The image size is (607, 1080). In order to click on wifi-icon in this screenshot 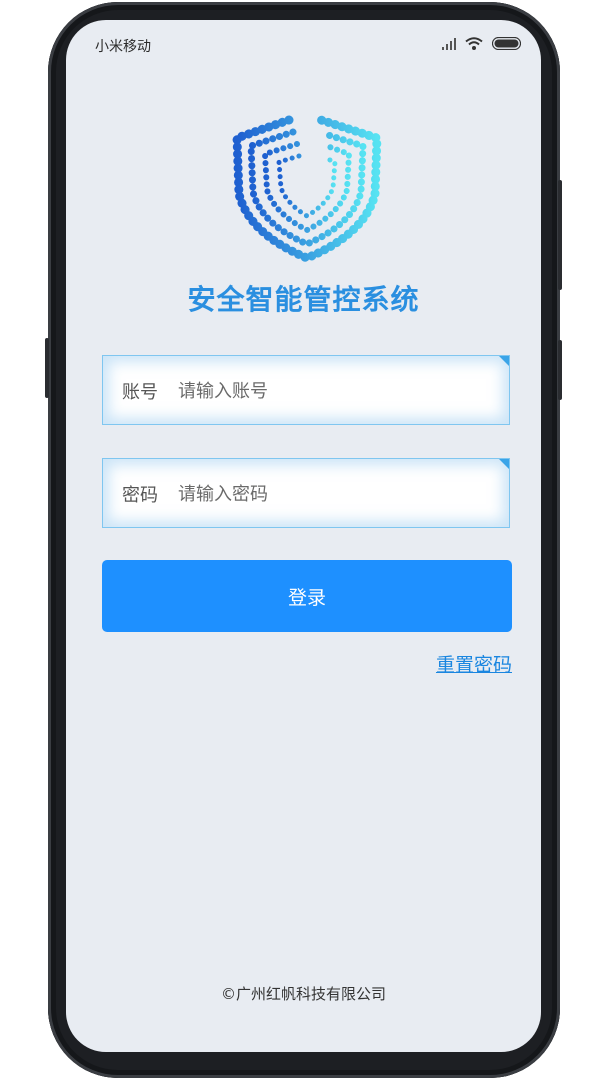, I will do `click(474, 43)`.